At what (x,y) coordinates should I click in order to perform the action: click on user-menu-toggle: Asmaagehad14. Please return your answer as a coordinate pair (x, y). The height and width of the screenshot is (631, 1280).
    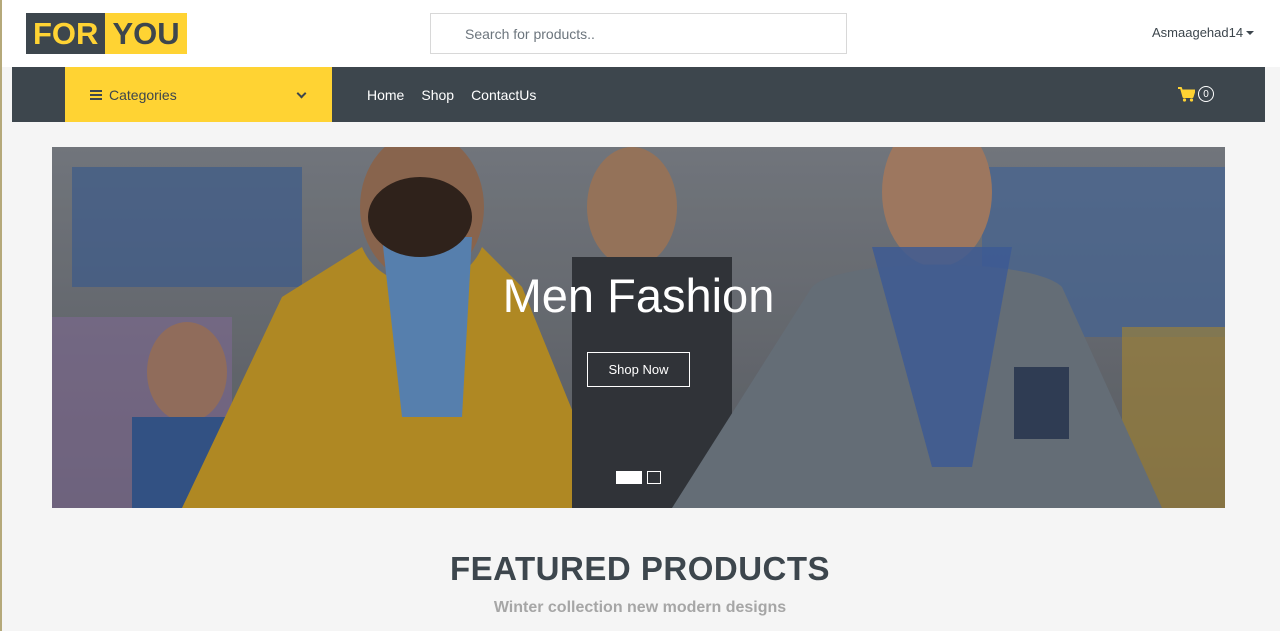
    Looking at the image, I should click on (1203, 32).